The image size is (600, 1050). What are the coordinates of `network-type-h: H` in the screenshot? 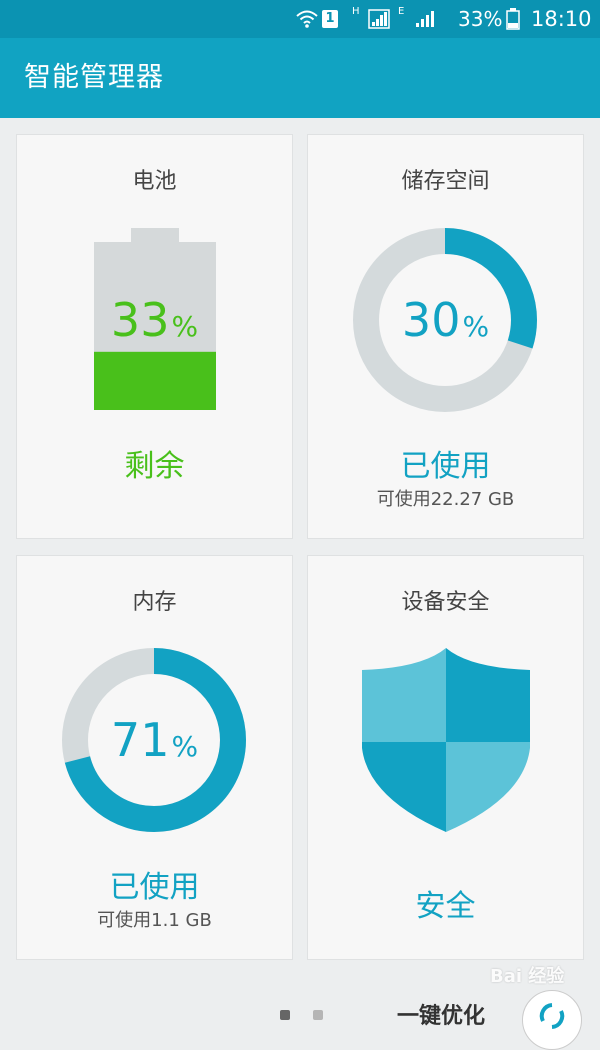 It's located at (356, 11).